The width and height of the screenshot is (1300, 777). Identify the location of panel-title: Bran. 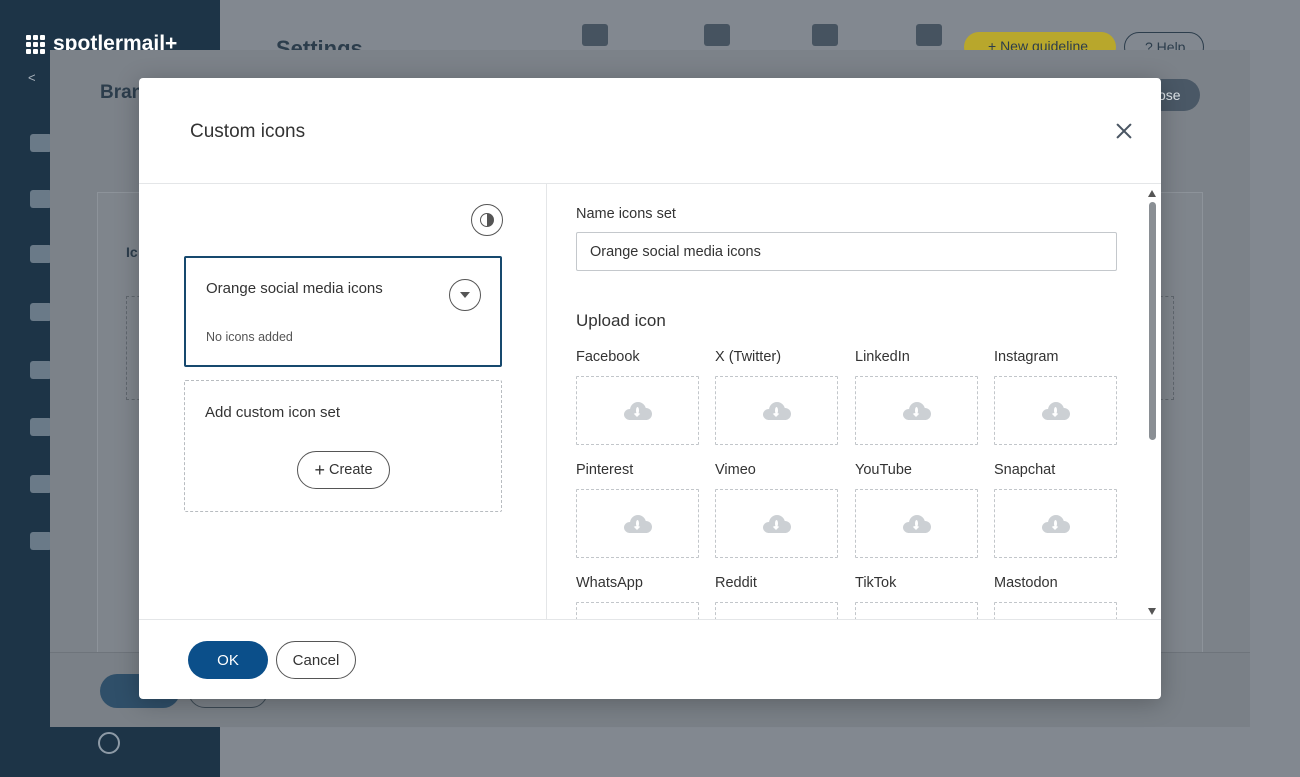
(122, 92).